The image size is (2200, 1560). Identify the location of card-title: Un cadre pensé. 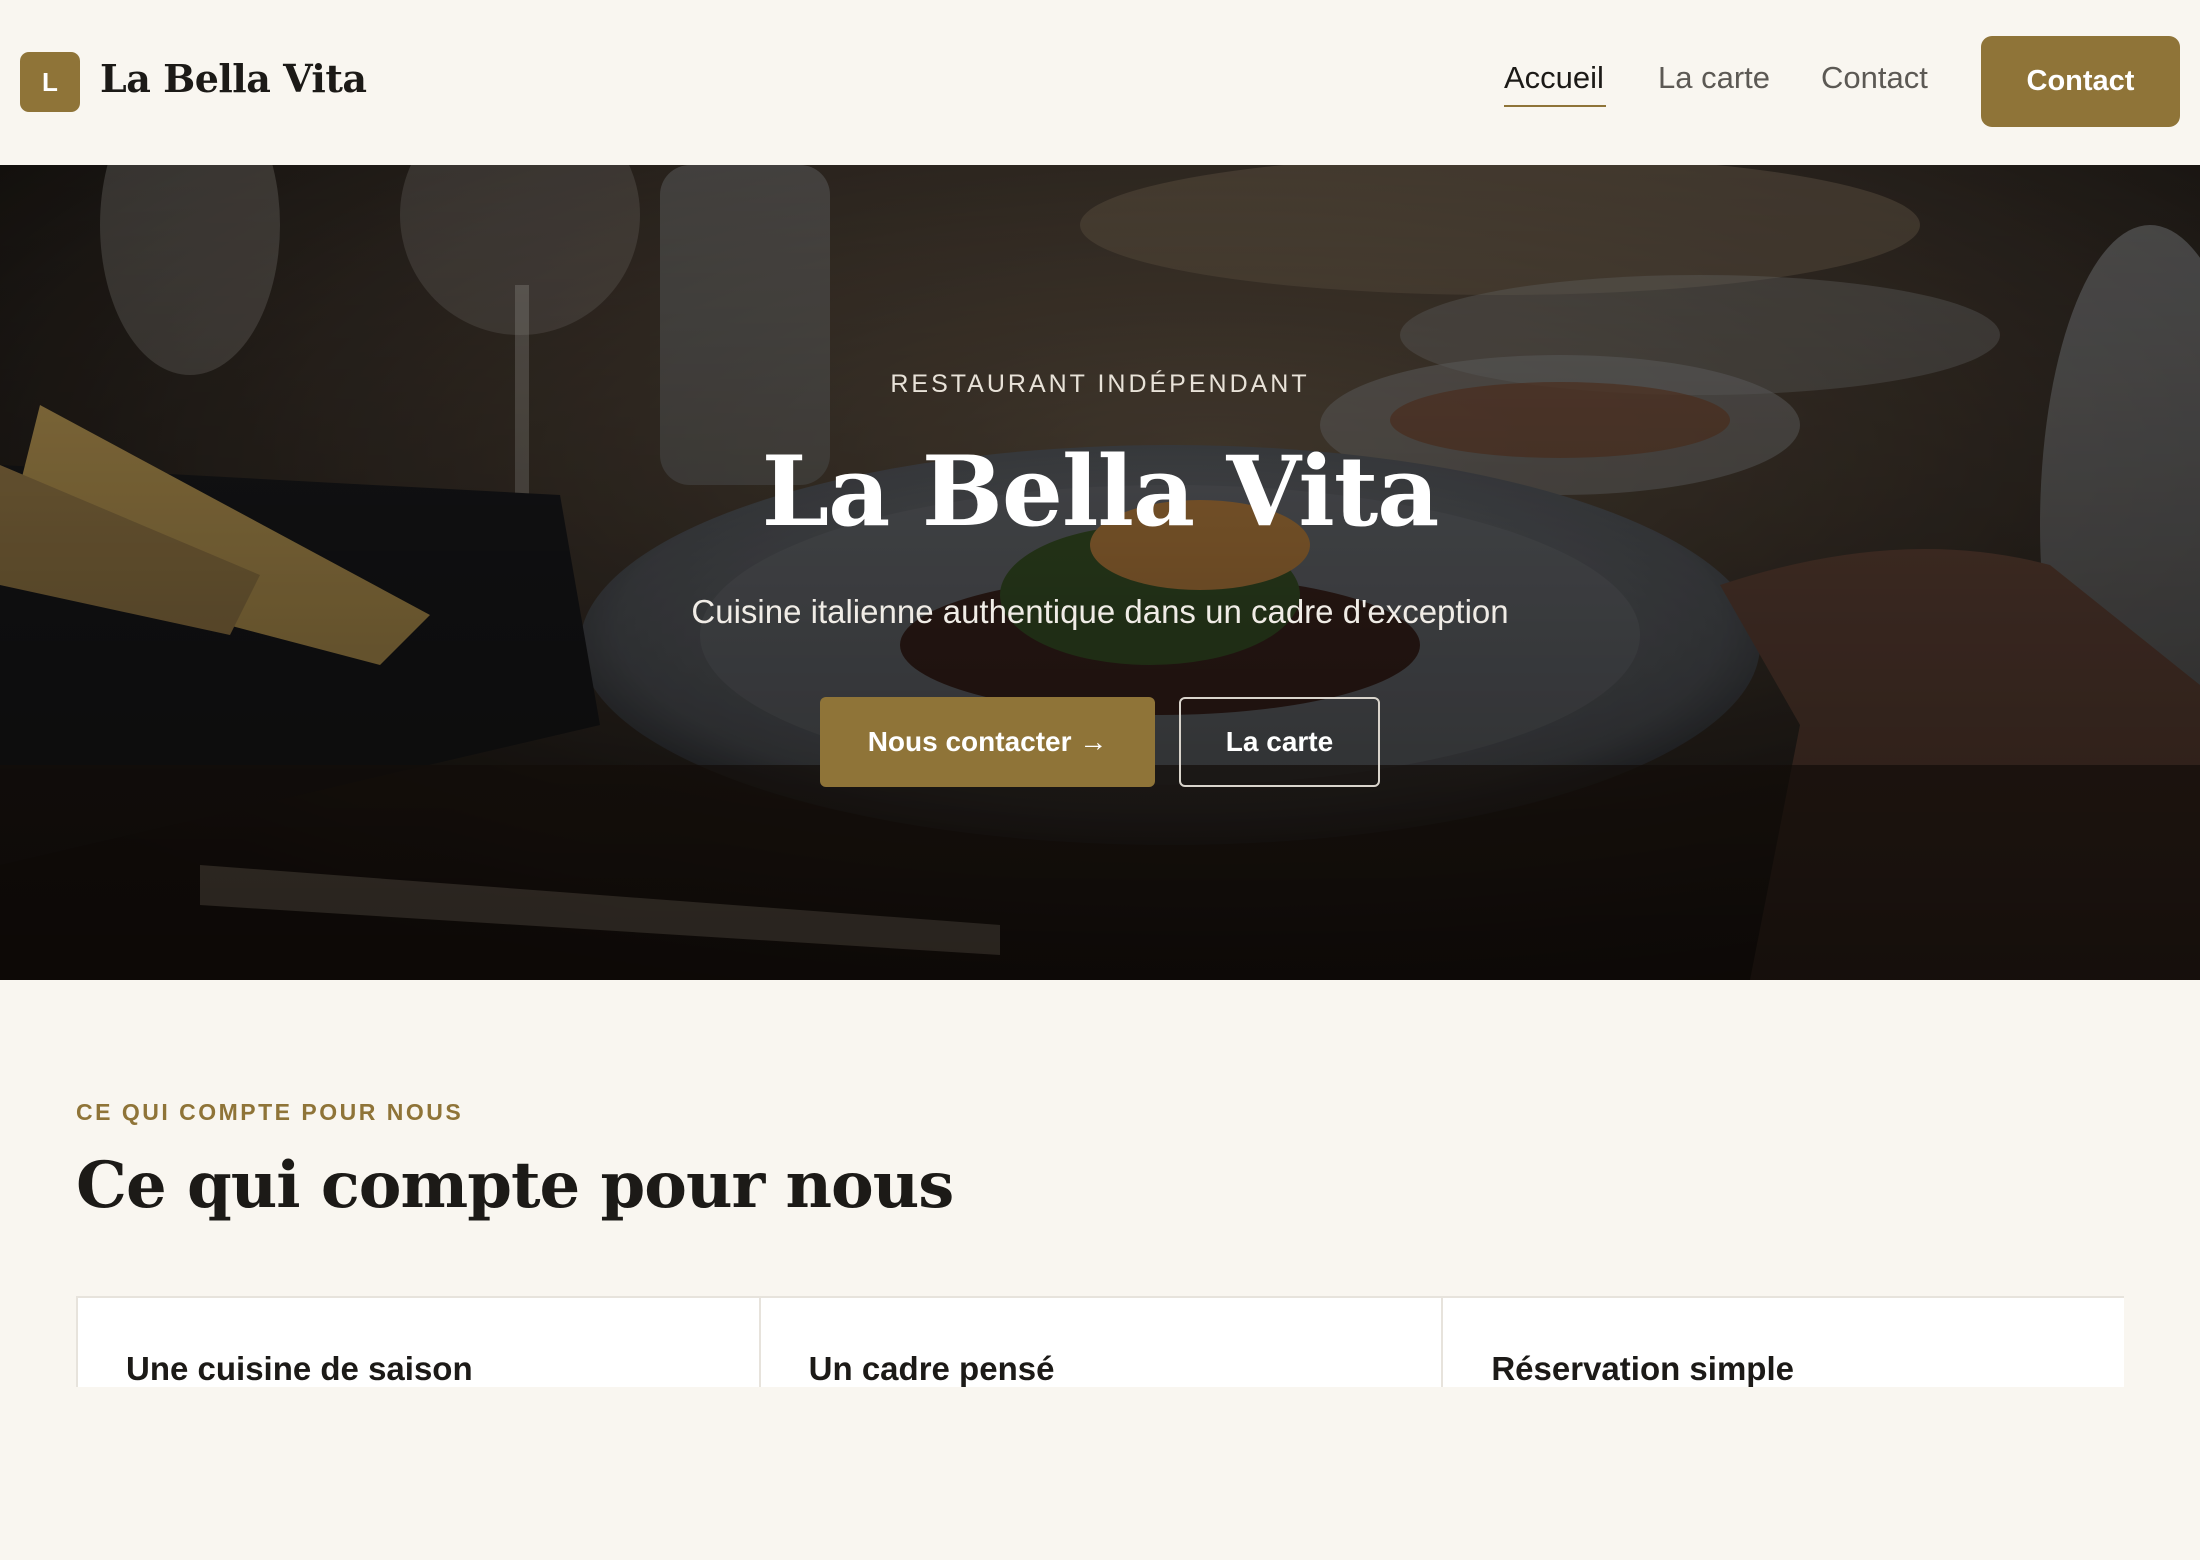
(931, 1368).